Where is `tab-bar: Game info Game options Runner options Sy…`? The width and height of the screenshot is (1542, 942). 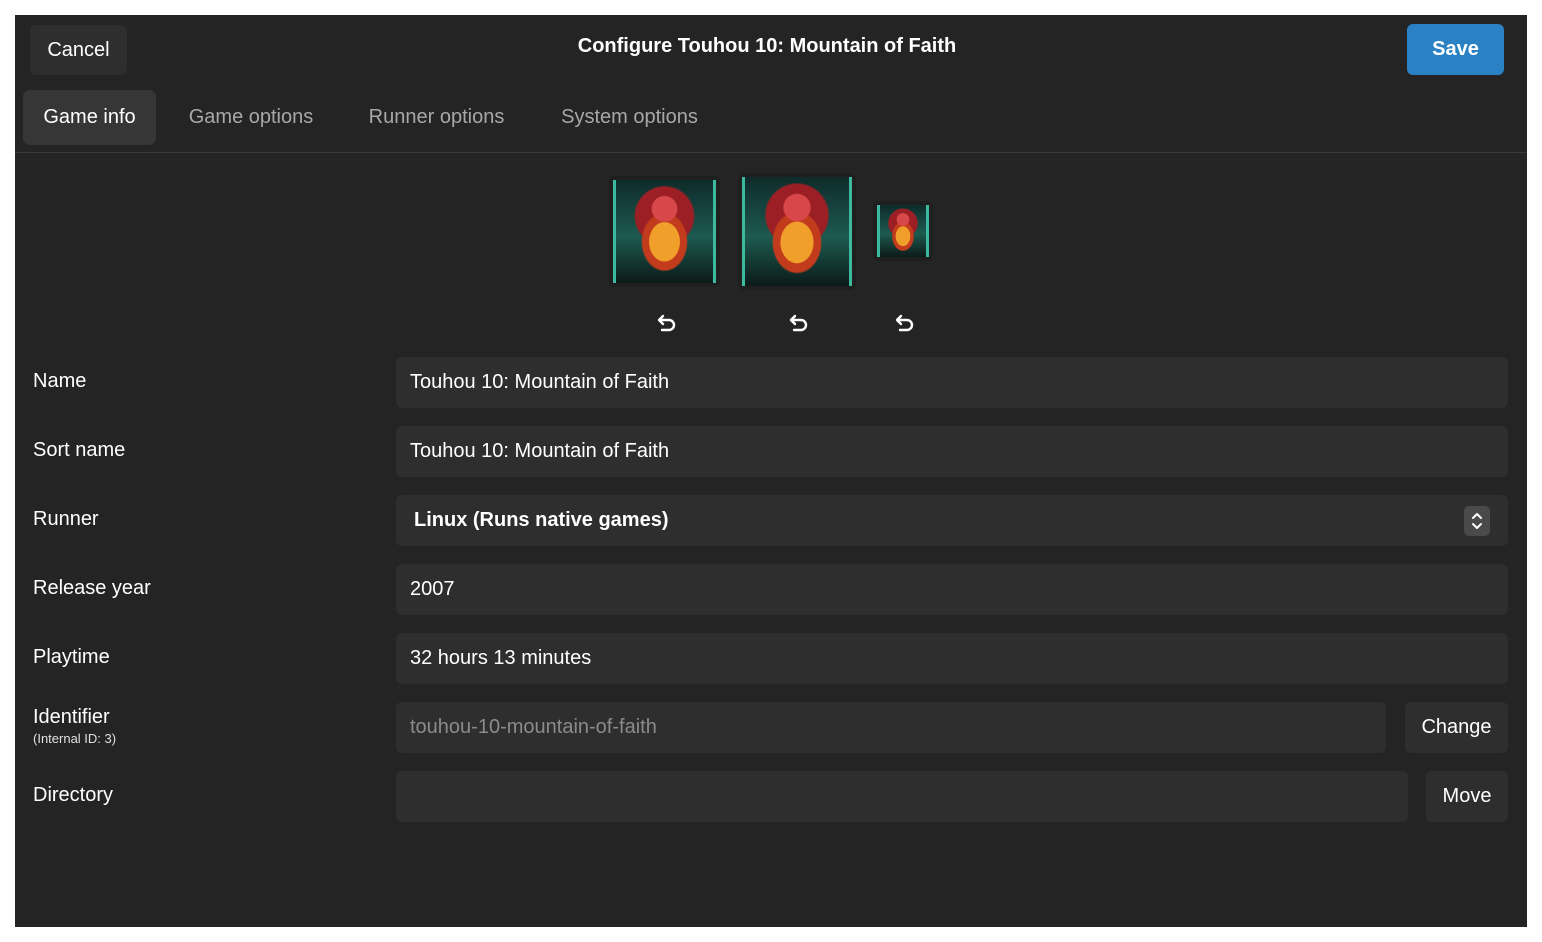 tab-bar: Game info Game options Runner options Sy… is located at coordinates (771, 118).